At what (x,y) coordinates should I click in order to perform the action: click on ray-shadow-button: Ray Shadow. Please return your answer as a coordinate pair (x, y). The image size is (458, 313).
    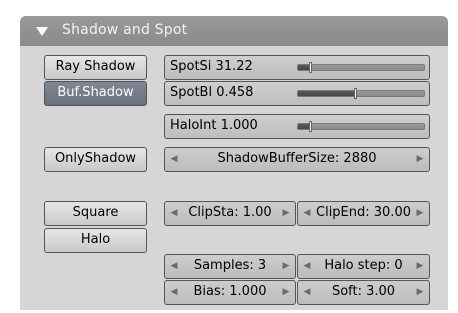
    Looking at the image, I should click on (95, 67).